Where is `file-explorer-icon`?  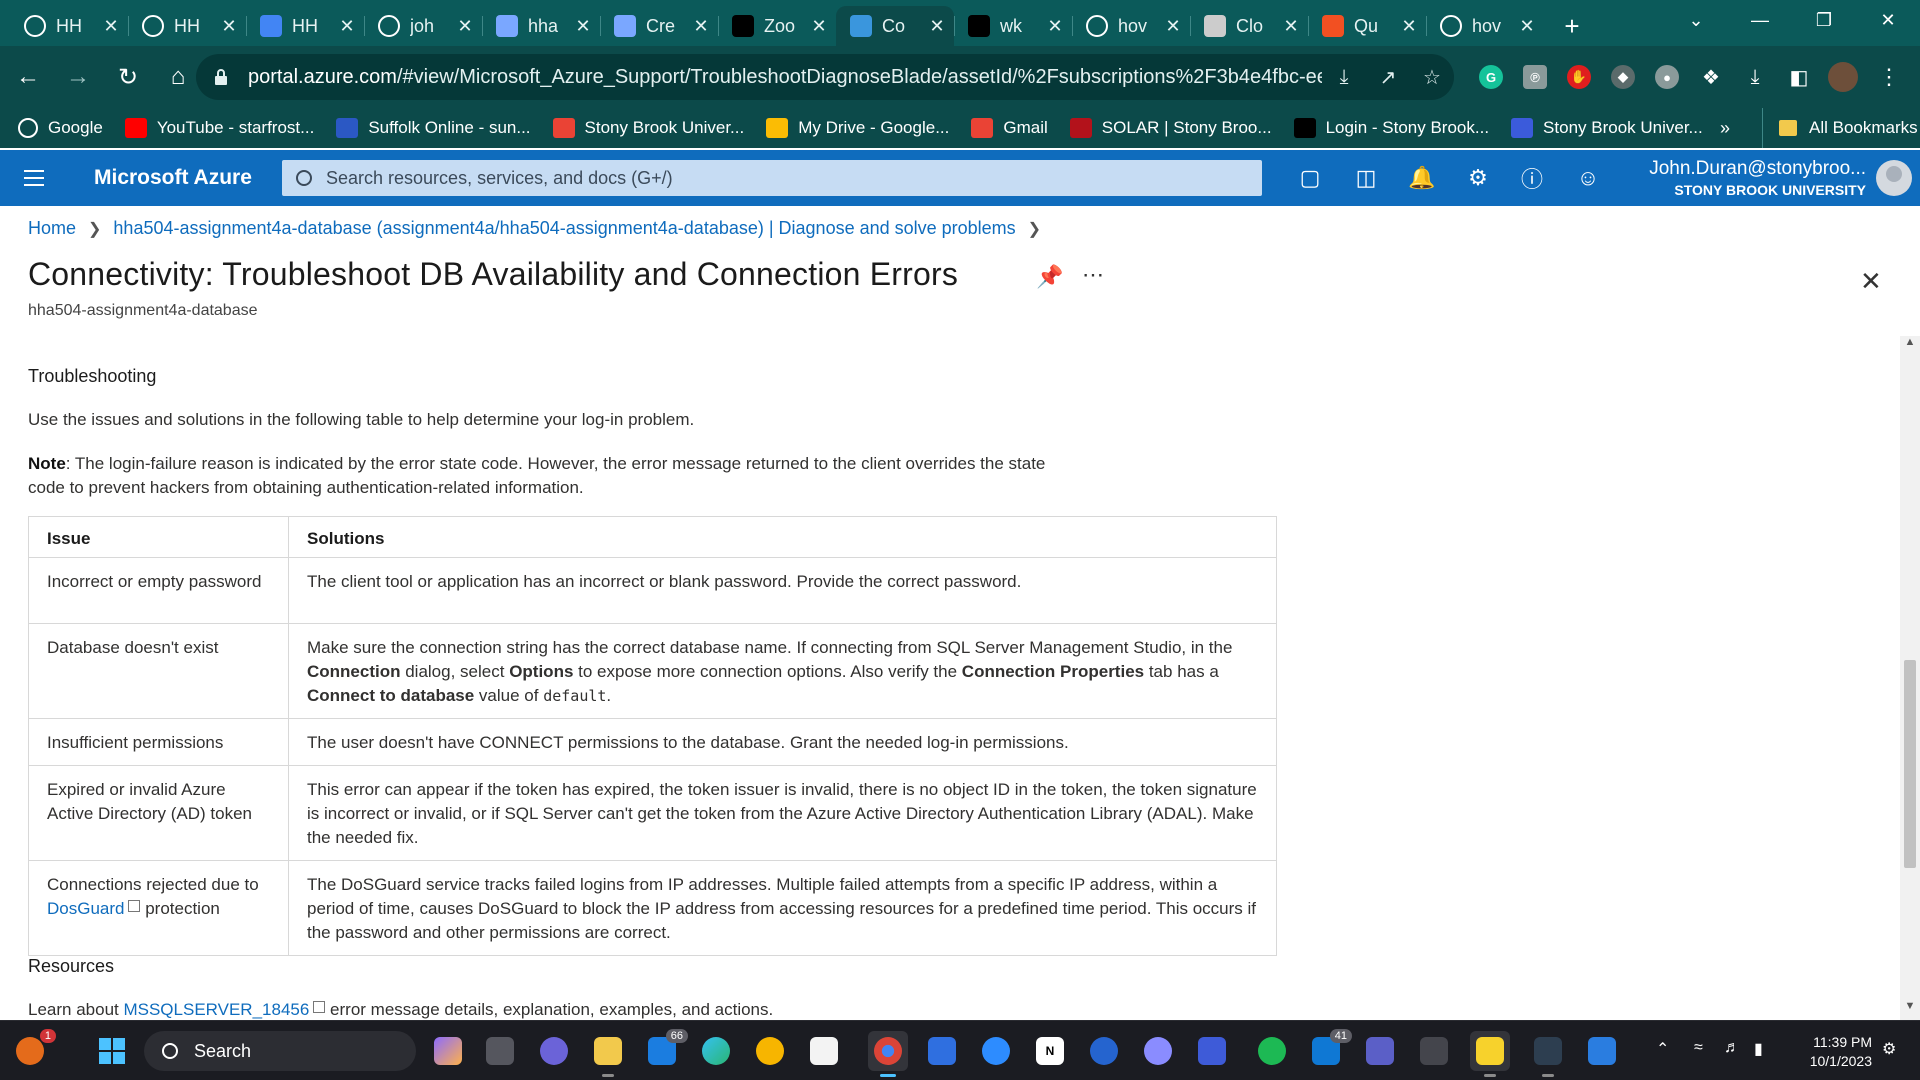
file-explorer-icon is located at coordinates (608, 1054).